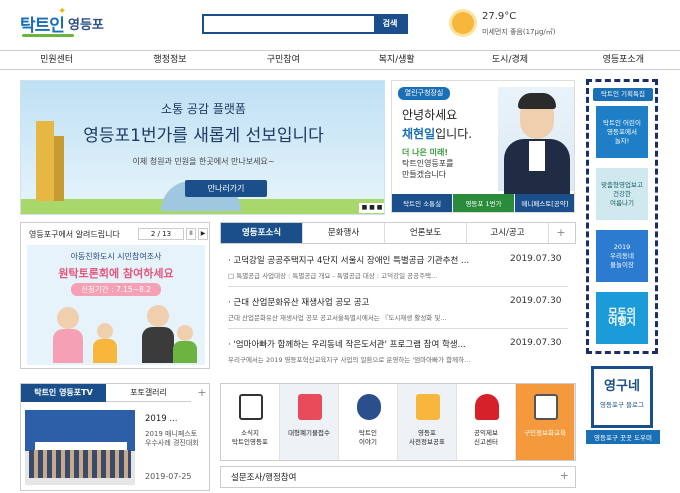 The height and width of the screenshot is (493, 680). I want to click on notice-title: 영등포구에서 알려드립니다, so click(74, 234).